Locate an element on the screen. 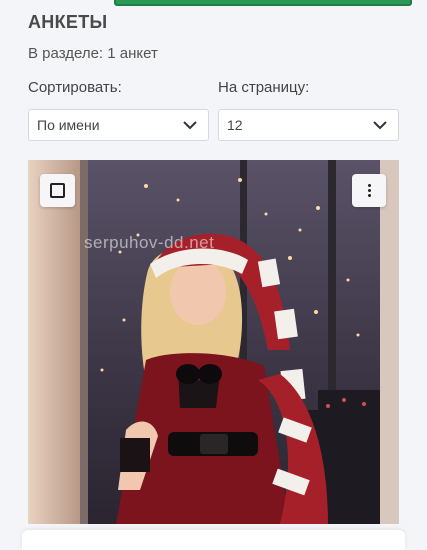  select-checkbox-button is located at coordinates (57, 190).